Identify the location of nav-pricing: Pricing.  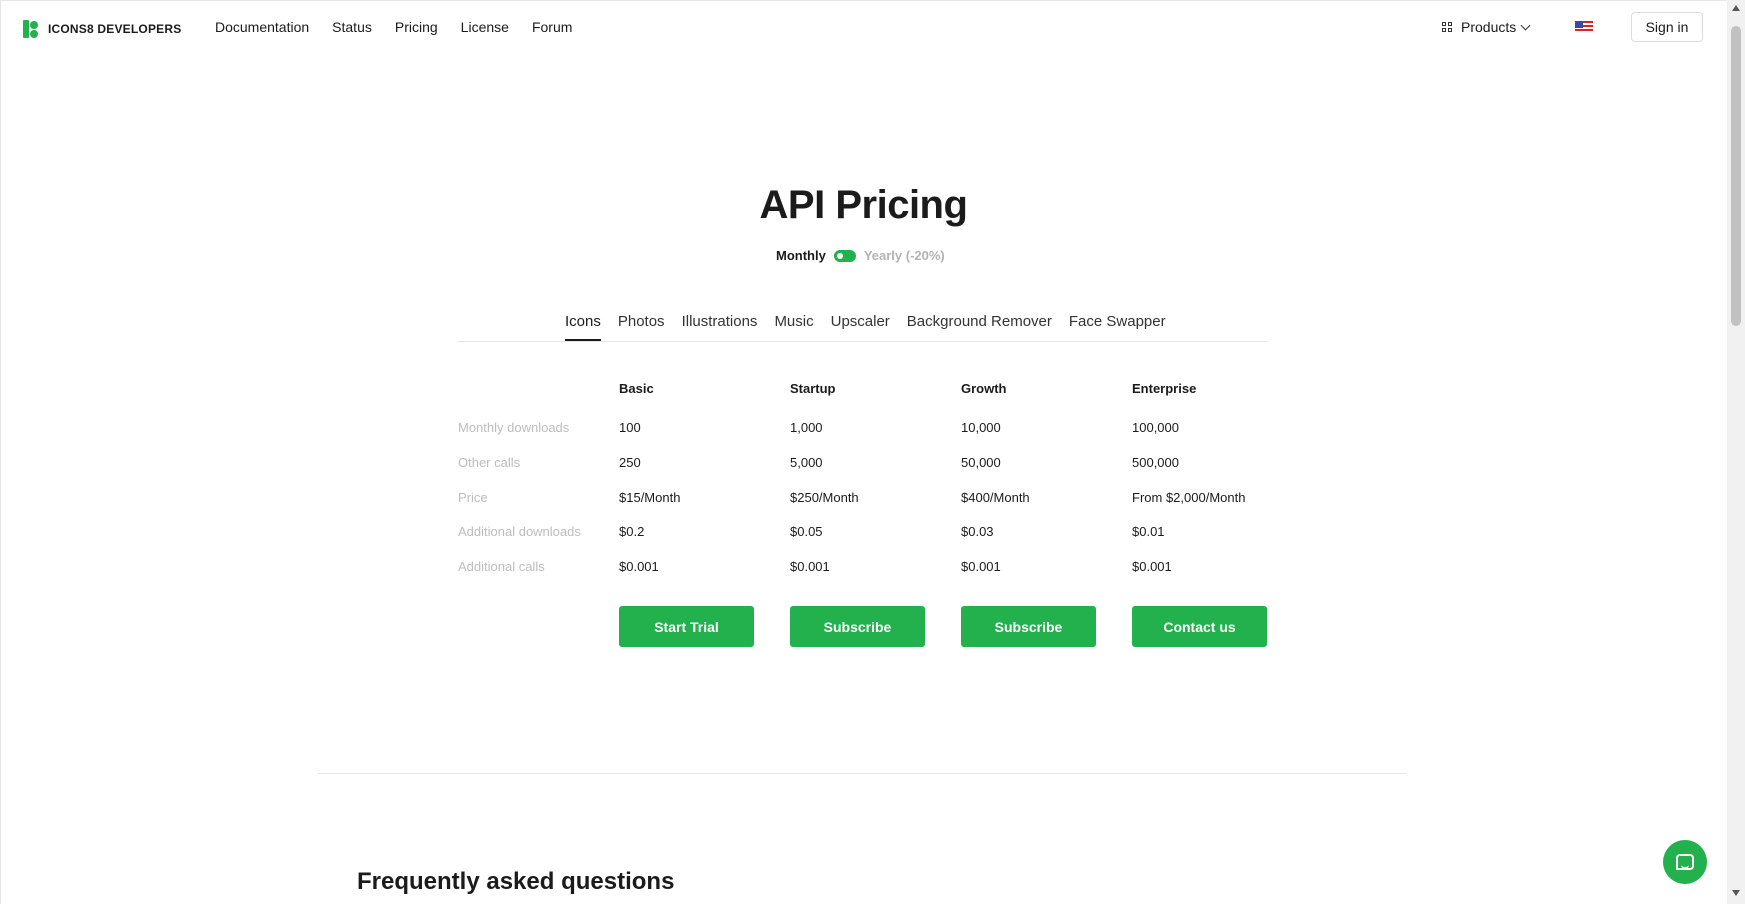
(416, 27).